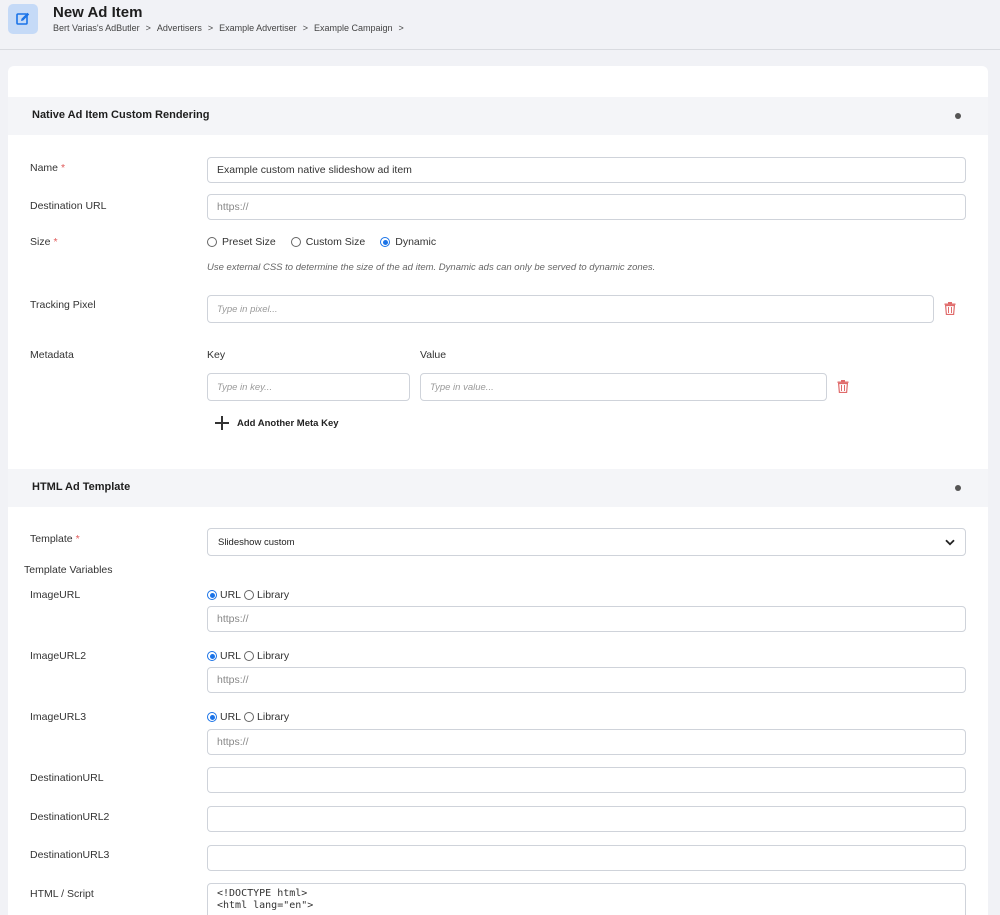 Image resolution: width=1000 pixels, height=915 pixels. Describe the element at coordinates (273, 656) in the screenshot. I see `image-url2-library-label: Library` at that location.